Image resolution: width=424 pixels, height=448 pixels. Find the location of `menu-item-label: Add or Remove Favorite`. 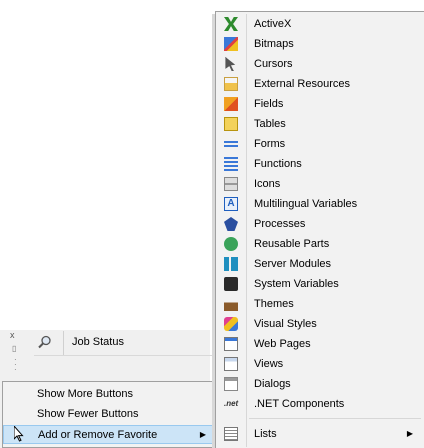

menu-item-label: Add or Remove Favorite is located at coordinates (98, 435).